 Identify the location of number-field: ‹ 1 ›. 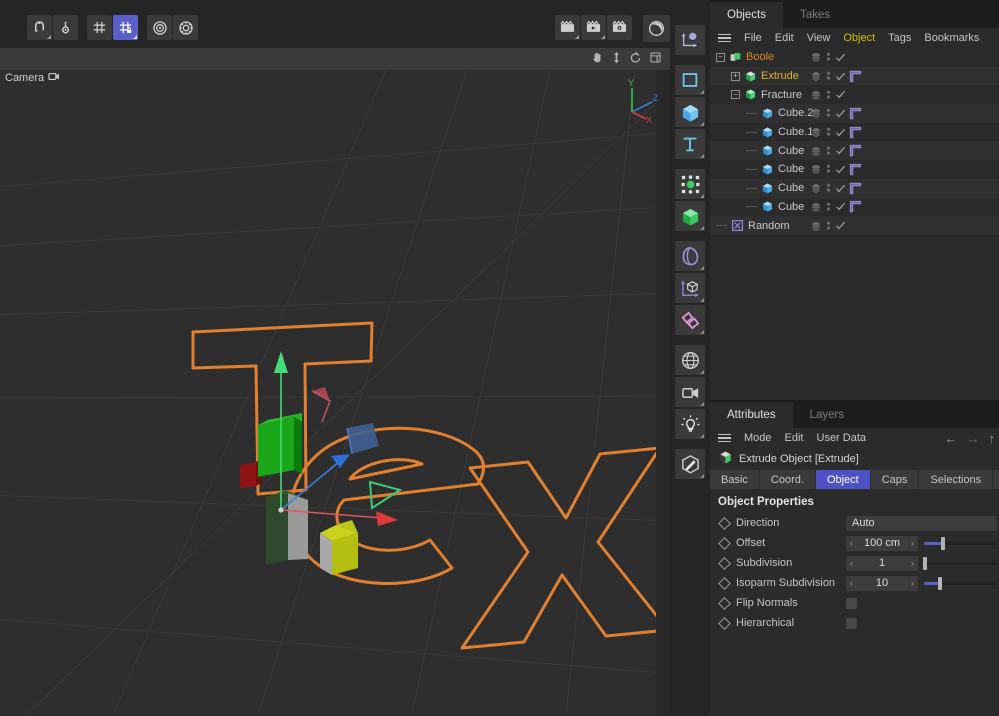
(882, 563).